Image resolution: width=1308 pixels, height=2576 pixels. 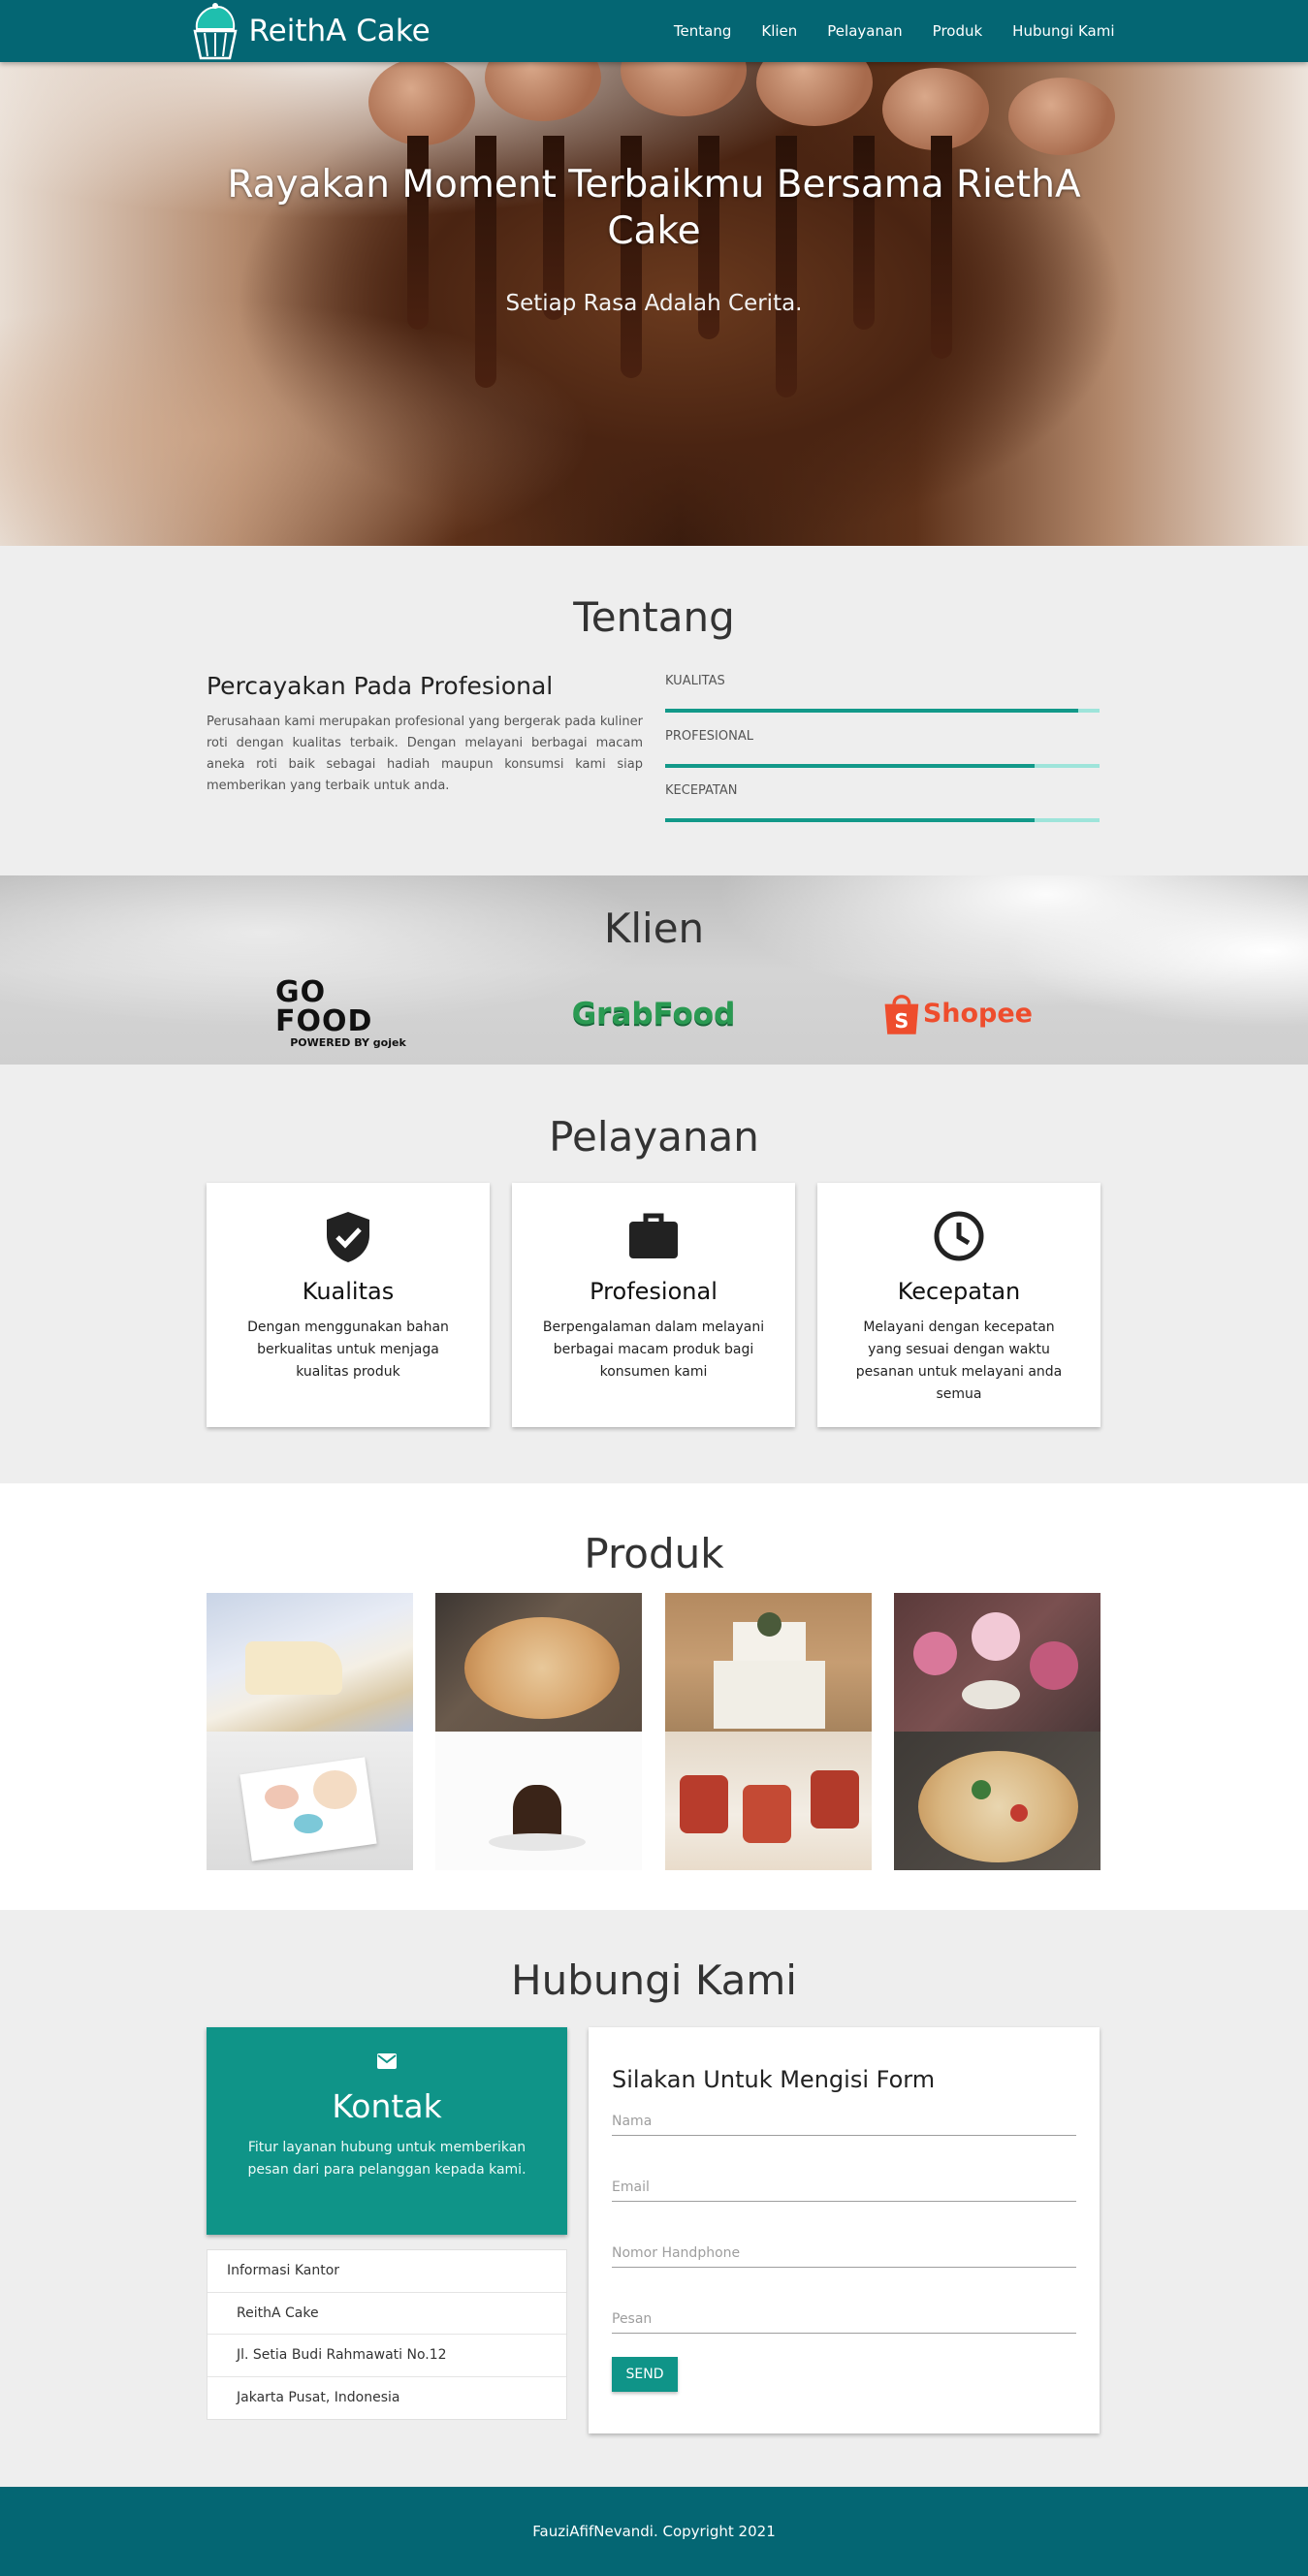 I want to click on skill-label: KUALITAS, so click(x=695, y=681).